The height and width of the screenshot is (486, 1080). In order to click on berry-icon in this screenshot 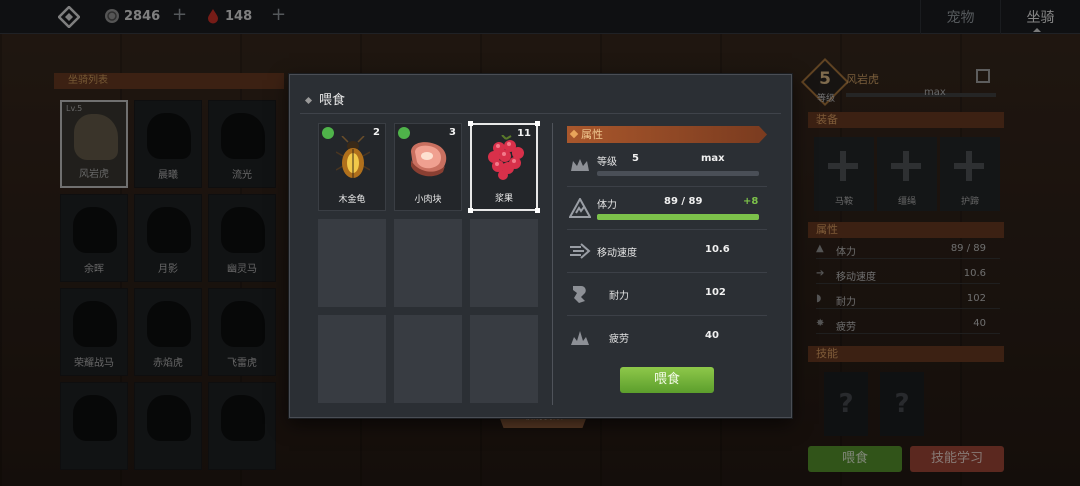, I will do `click(506, 157)`.